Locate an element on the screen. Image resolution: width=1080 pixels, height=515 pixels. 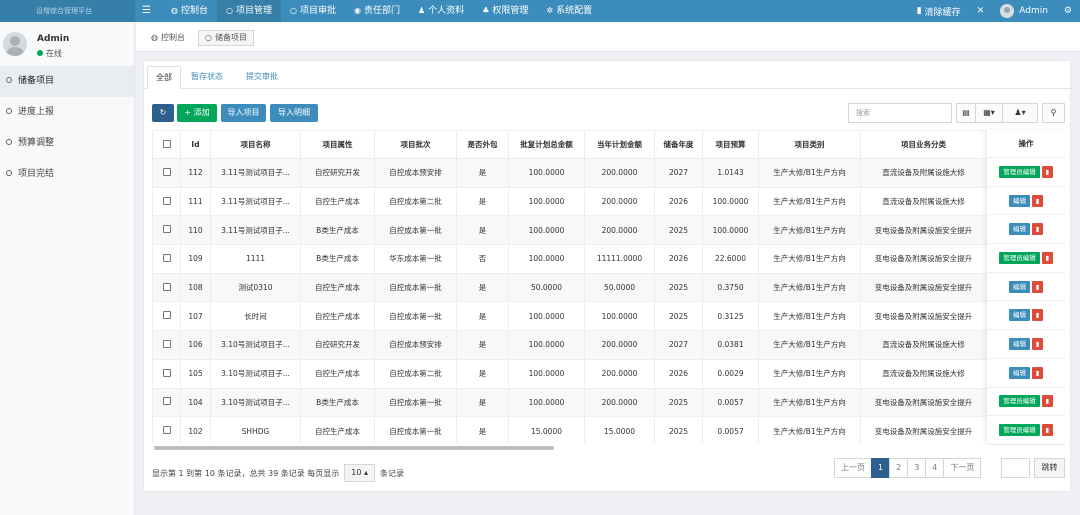
page-3-button: 3 is located at coordinates (917, 468).